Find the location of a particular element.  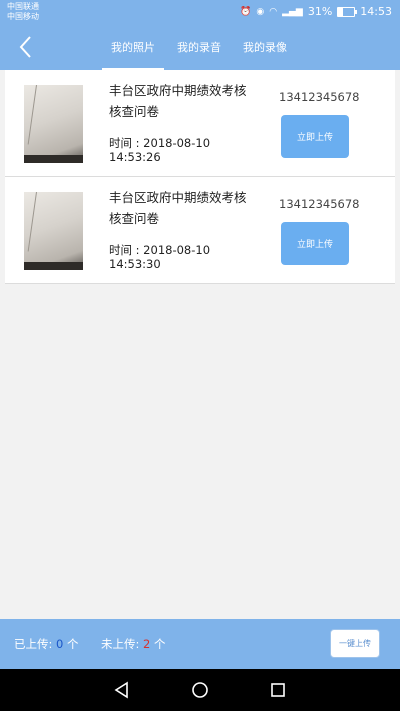

wifi-icon: ◠ is located at coordinates (273, 11).